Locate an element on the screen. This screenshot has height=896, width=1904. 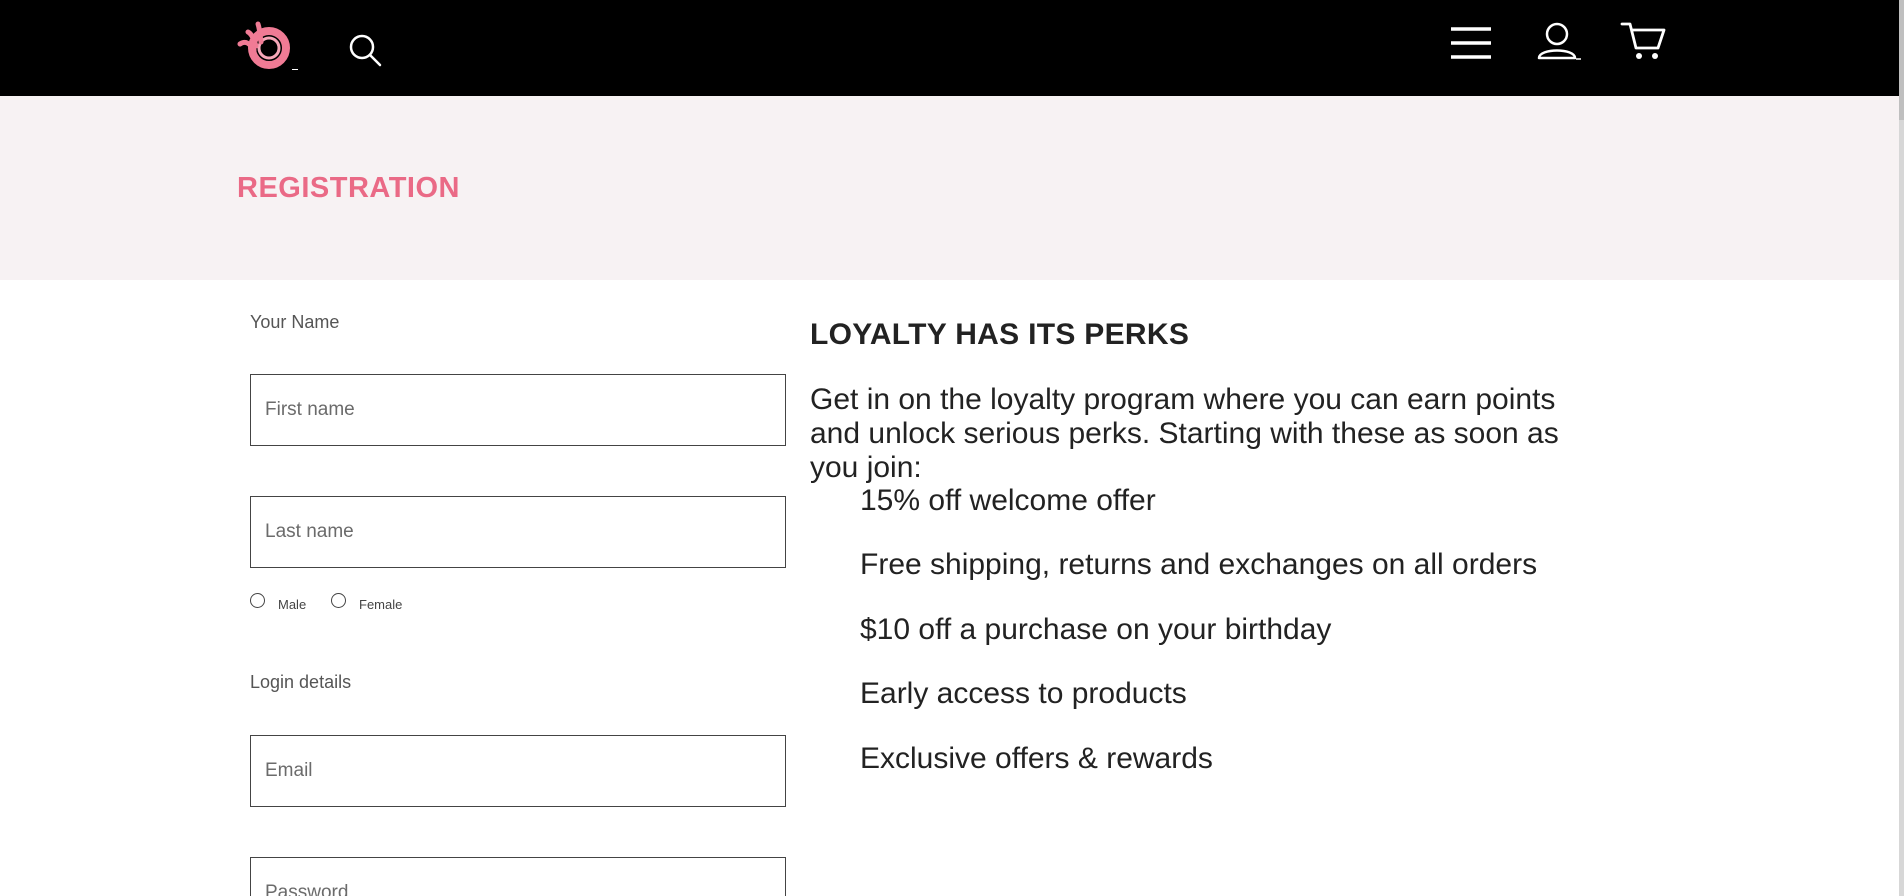
perk-item: Exclusive offers & rewards is located at coordinates (1036, 758).